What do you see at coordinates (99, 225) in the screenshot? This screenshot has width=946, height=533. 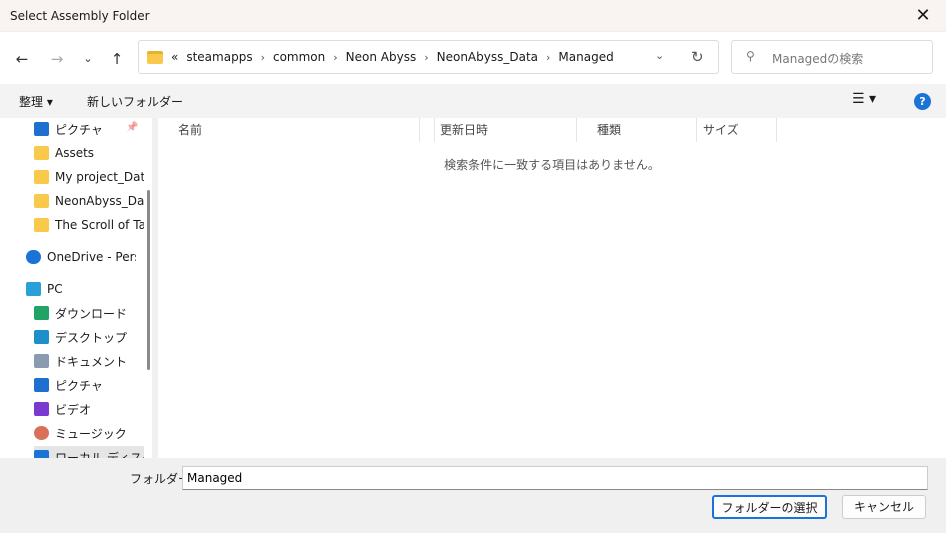 I see `sidebar-item-label: The Scroll of Taiwu` at bounding box center [99, 225].